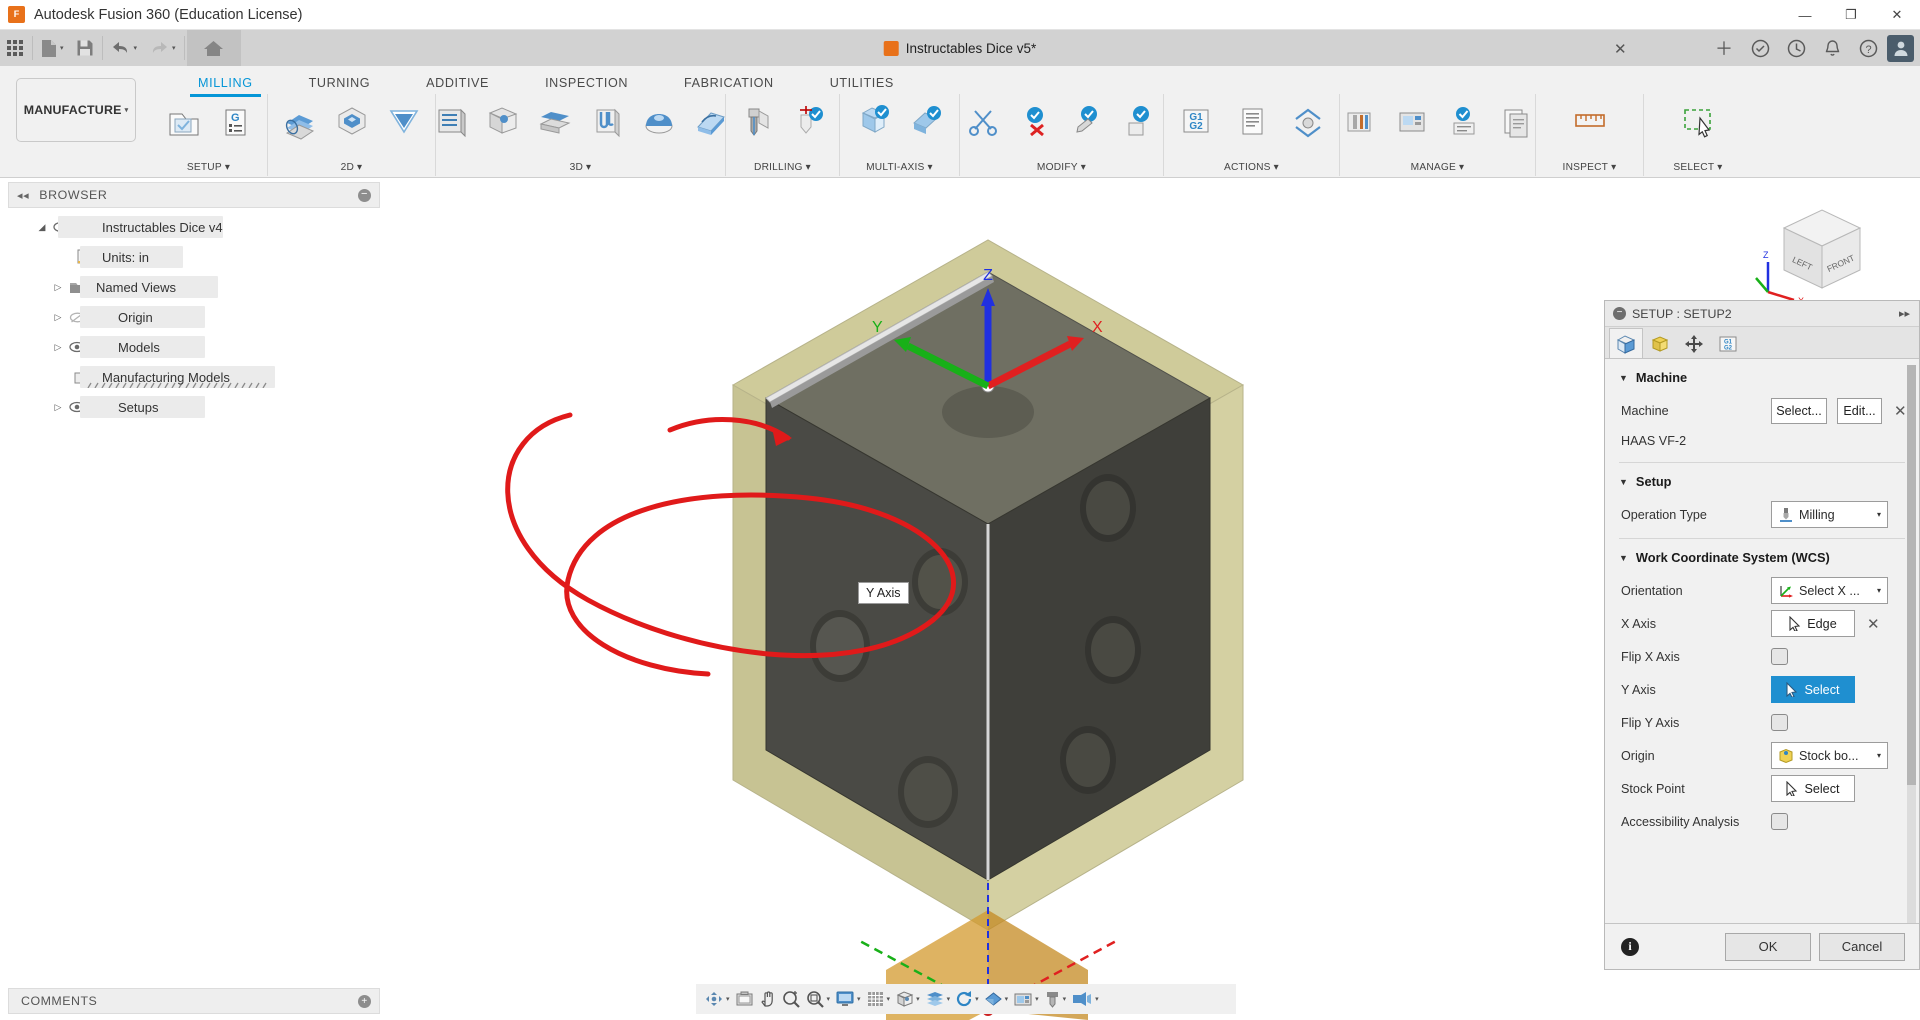 The height and width of the screenshot is (1020, 1920). What do you see at coordinates (768, 999) in the screenshot?
I see `pan-icon` at bounding box center [768, 999].